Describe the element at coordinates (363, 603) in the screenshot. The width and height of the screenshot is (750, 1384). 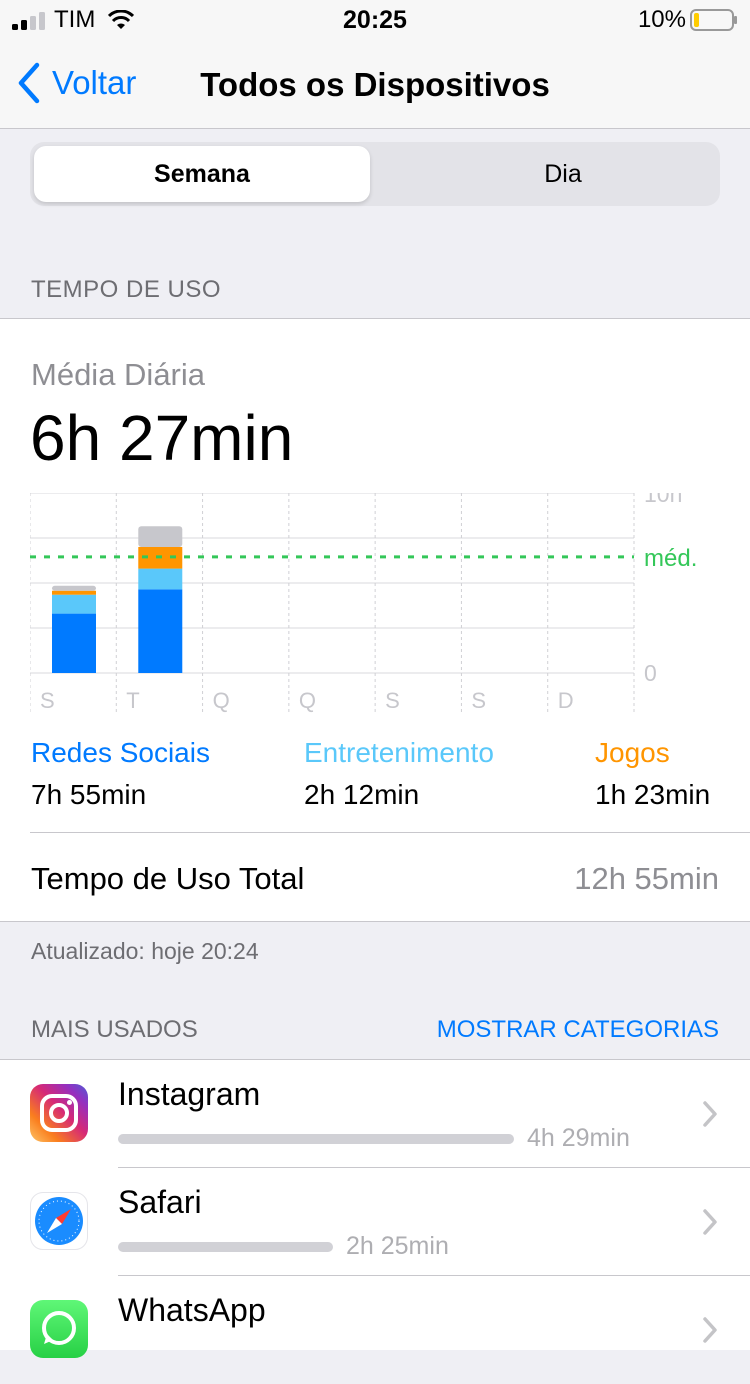
I see `weekly-usage-chart: S T Q Q S S Dméd. 10h 0` at that location.